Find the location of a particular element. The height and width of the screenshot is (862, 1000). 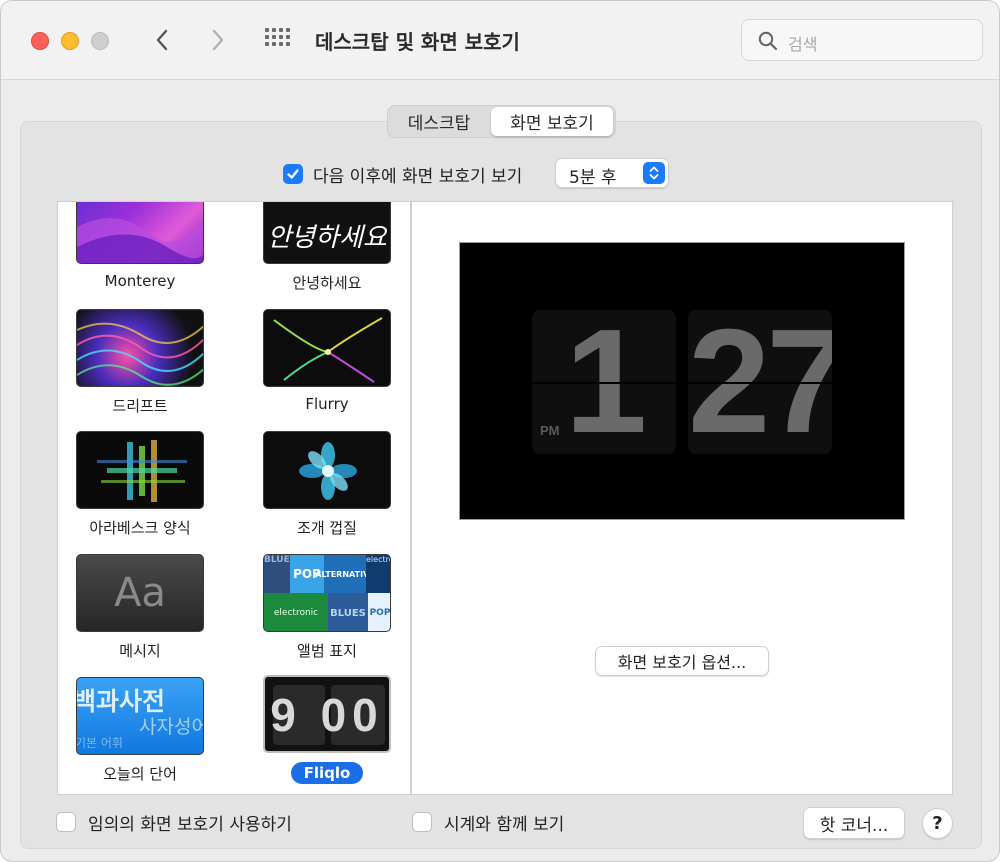

hello-thumbnail: 안녕하세요 is located at coordinates (327, 233).